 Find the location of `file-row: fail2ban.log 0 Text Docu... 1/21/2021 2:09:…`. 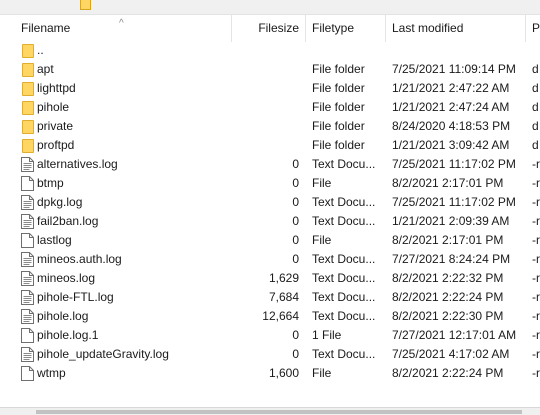

file-row: fail2ban.log 0 Text Docu... 1/21/2021 2:09:… is located at coordinates (270, 221).